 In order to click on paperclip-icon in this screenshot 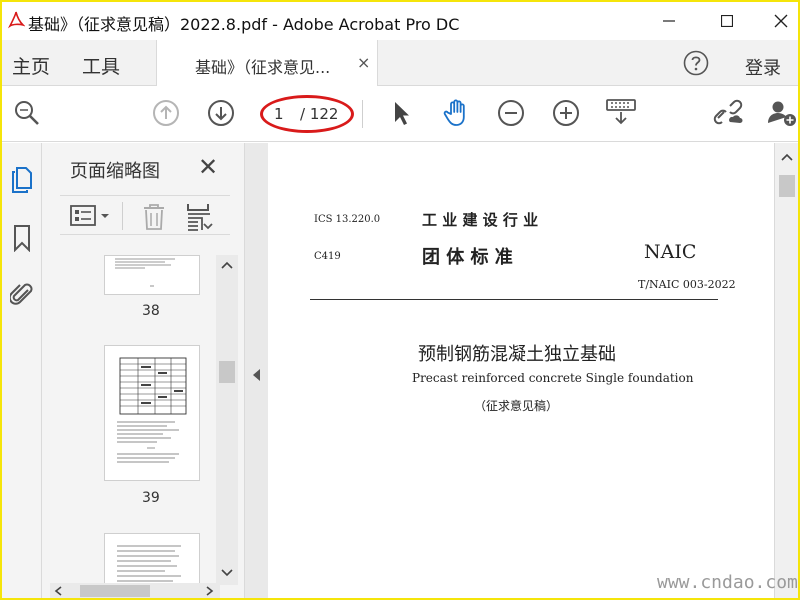, I will do `click(21, 294)`.